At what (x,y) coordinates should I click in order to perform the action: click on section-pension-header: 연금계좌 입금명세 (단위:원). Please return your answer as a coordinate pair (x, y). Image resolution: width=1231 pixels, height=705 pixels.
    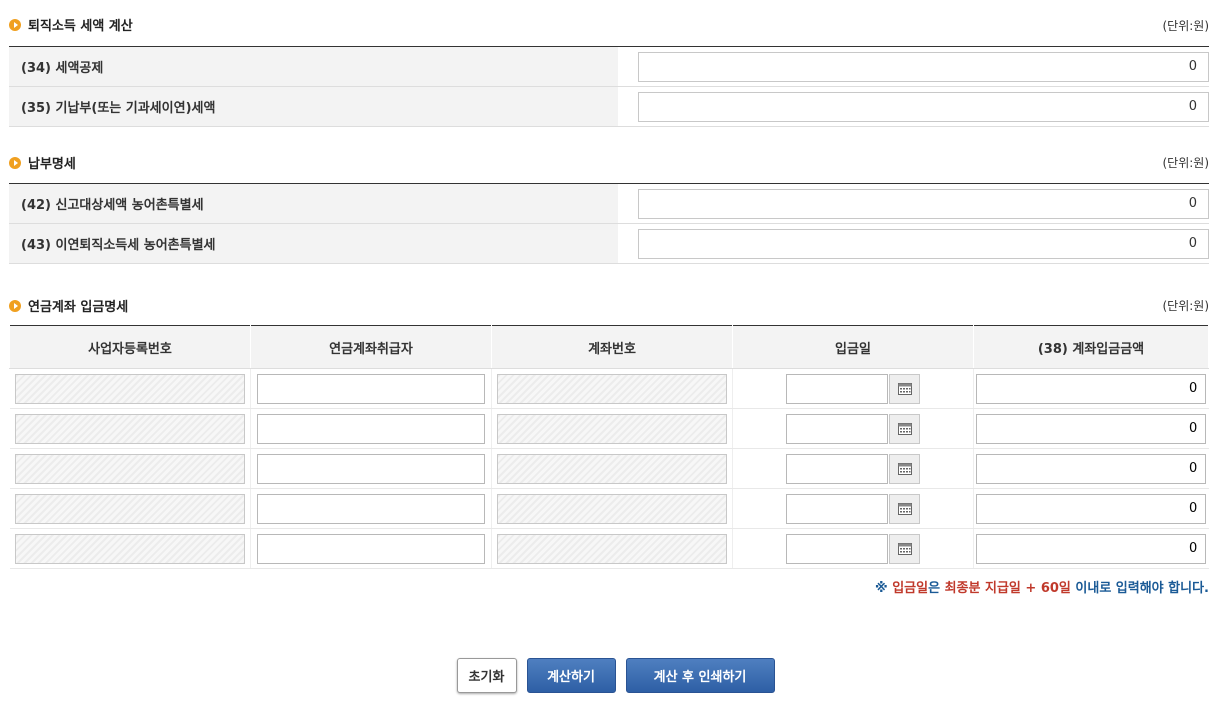
    Looking at the image, I should click on (609, 294).